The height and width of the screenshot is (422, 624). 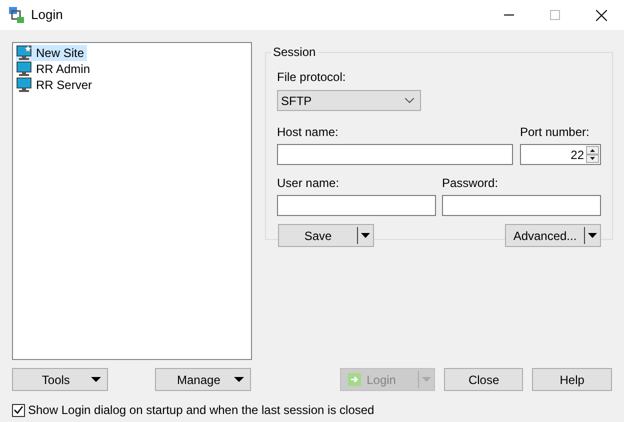 I want to click on monitor-star-icon, so click(x=24, y=53).